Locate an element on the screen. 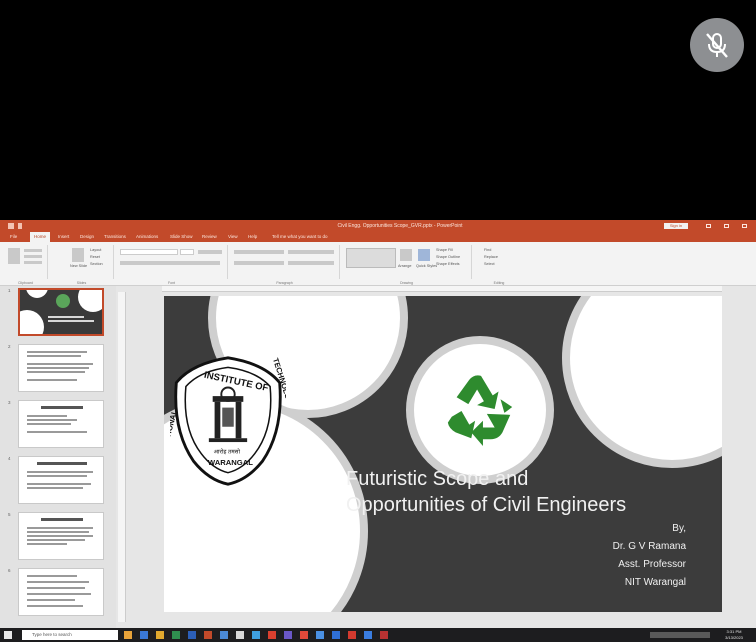  slide-thumbnail: 3 is located at coordinates (58, 426).